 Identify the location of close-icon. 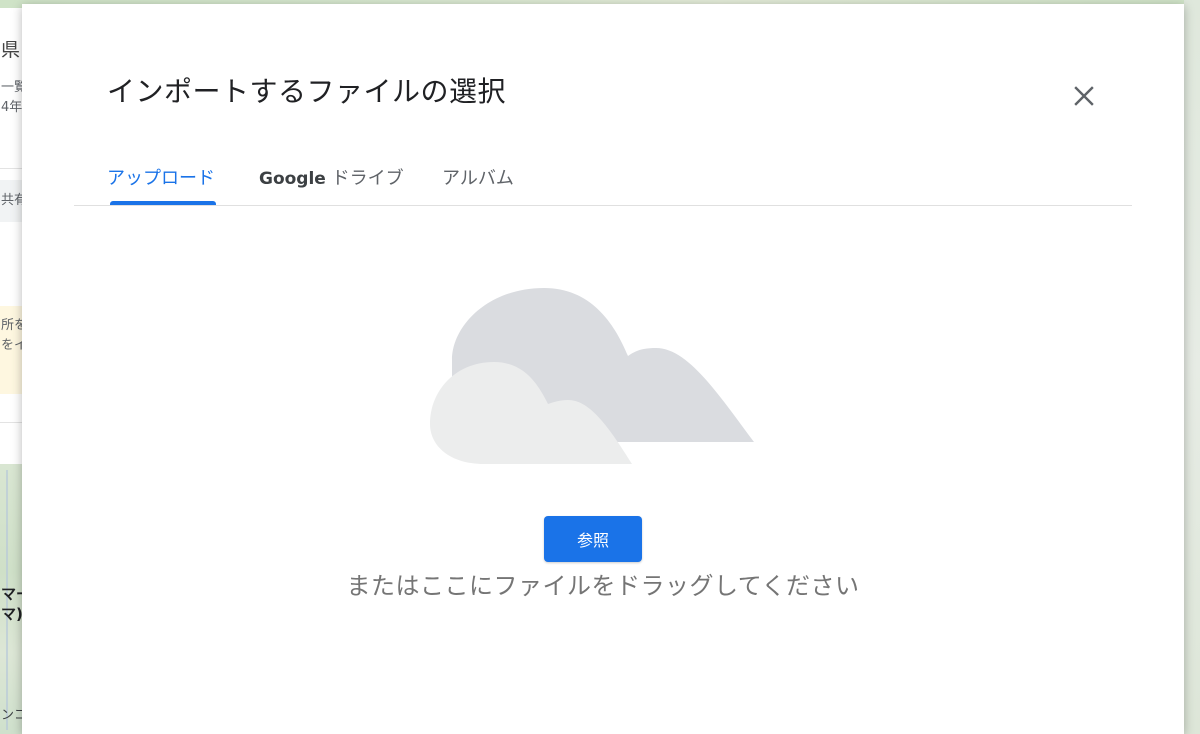
(1084, 96).